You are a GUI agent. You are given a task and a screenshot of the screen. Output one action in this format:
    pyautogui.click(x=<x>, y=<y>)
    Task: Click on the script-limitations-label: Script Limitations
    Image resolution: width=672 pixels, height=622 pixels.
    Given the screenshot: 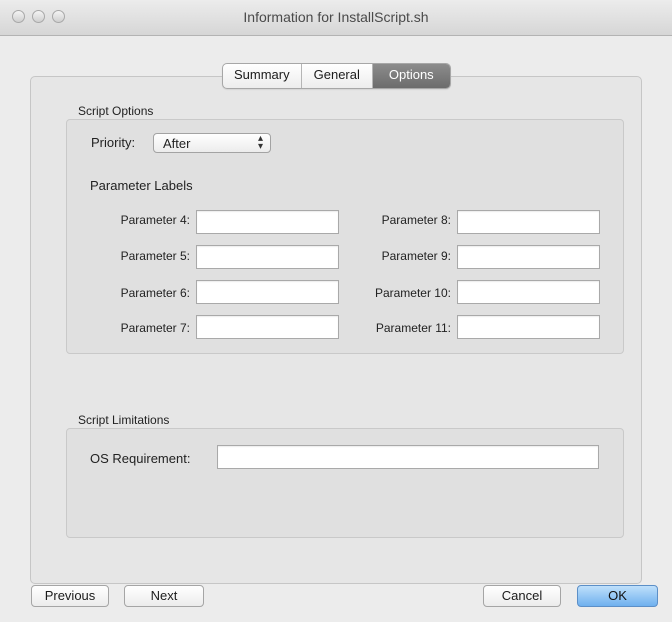 What is the action you would take?
    pyautogui.click(x=124, y=420)
    